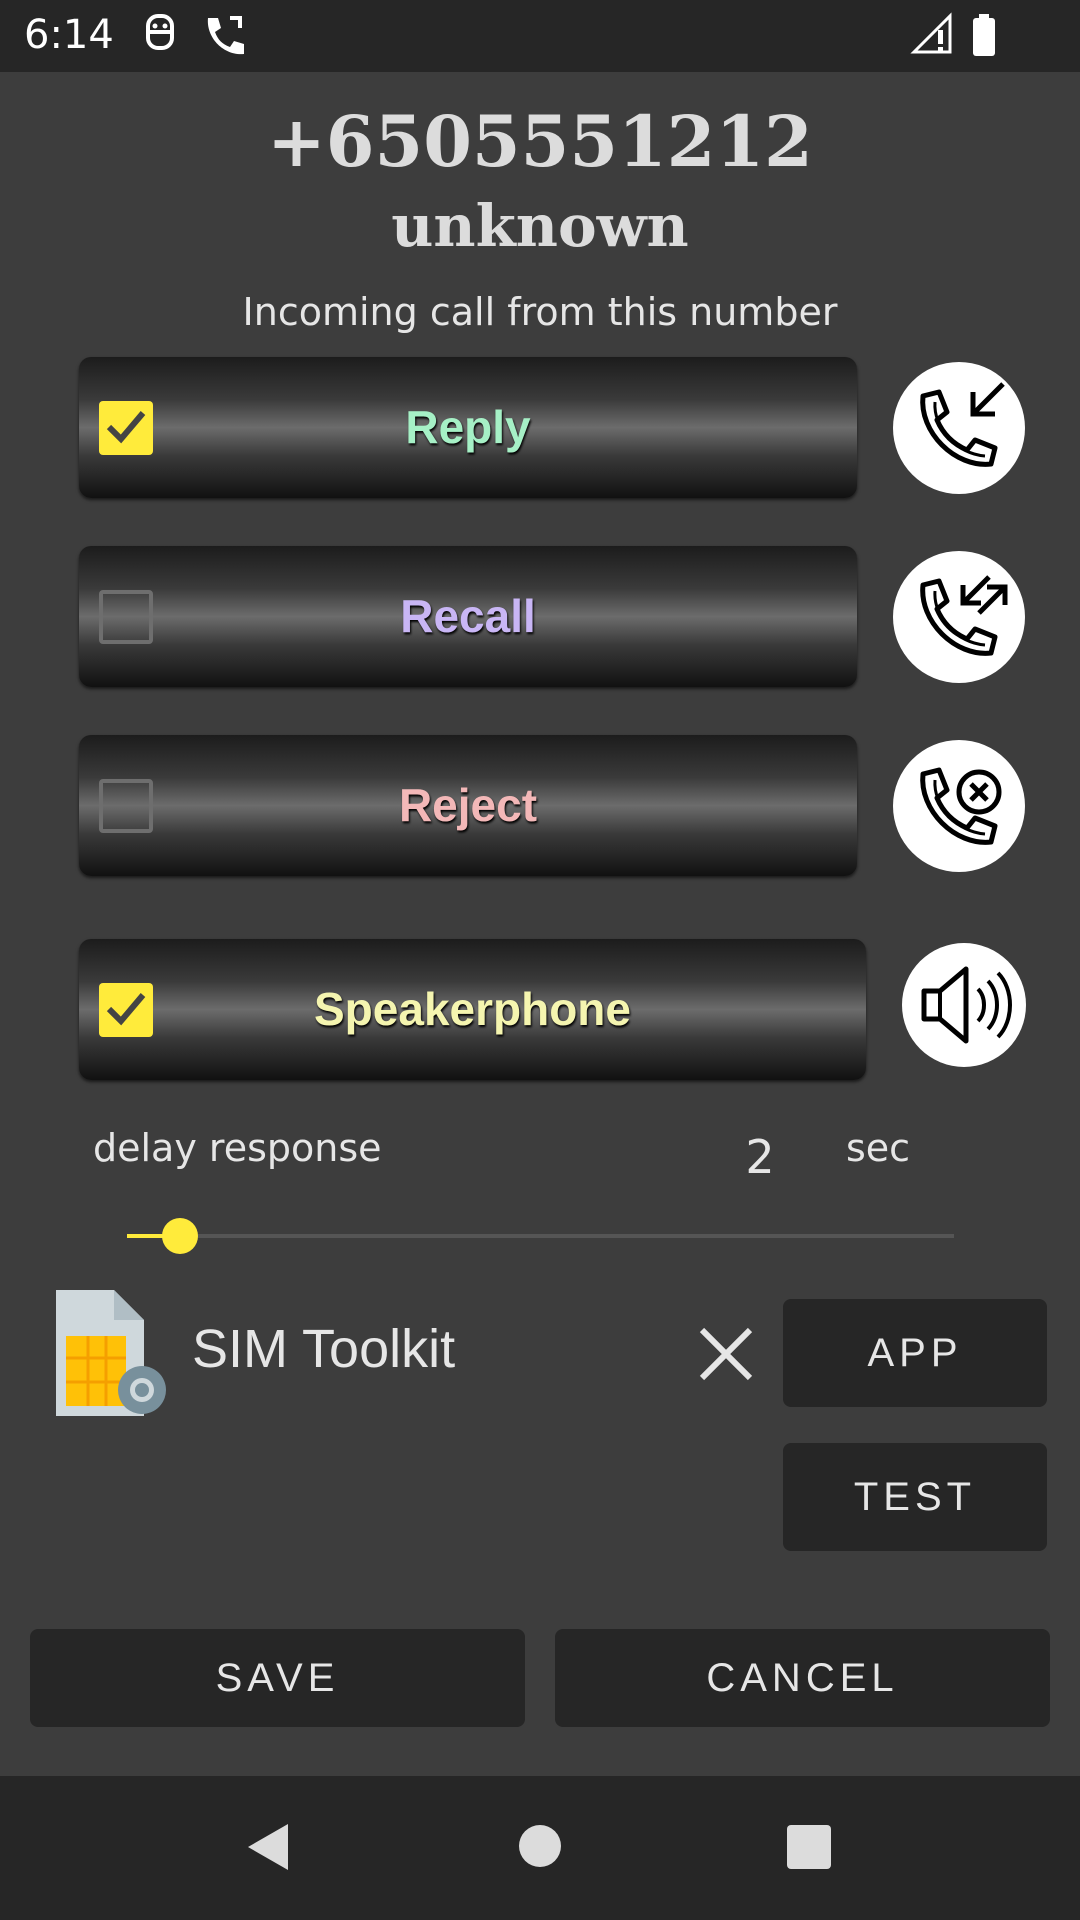 This screenshot has height=1920, width=1080. What do you see at coordinates (224, 38) in the screenshot?
I see `phone-call-icon` at bounding box center [224, 38].